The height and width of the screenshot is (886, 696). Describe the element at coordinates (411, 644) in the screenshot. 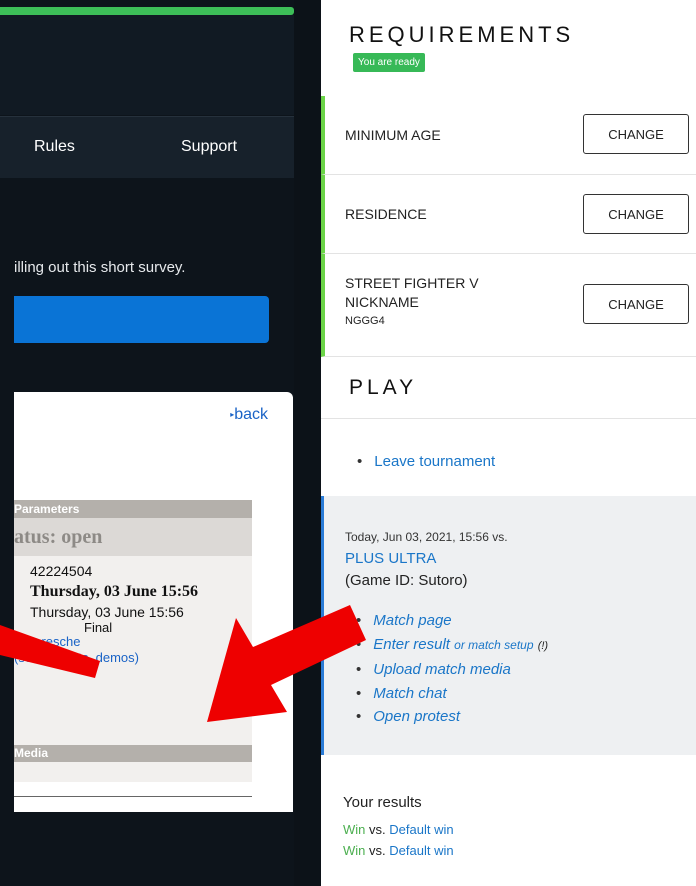

I see `enter-result-link: Enter result` at that location.